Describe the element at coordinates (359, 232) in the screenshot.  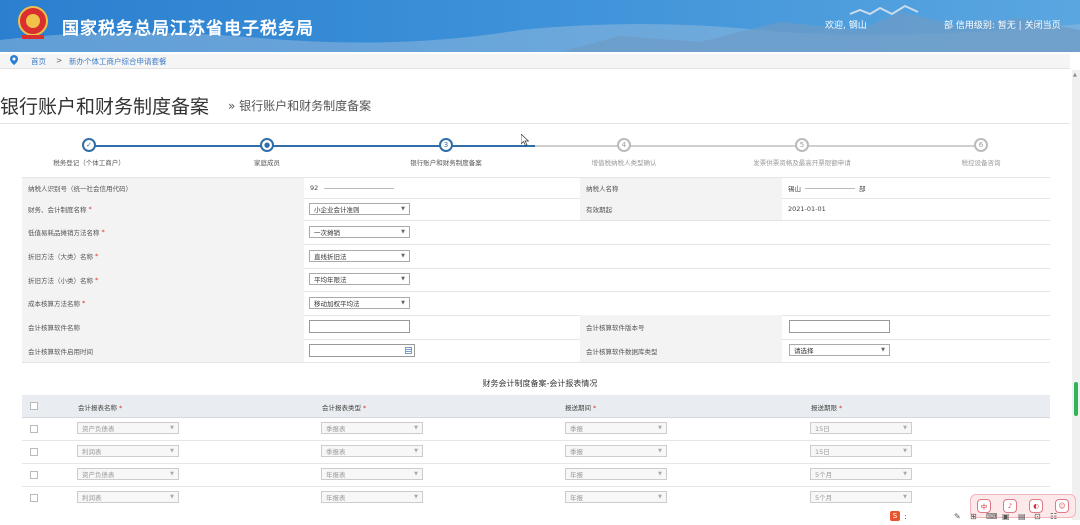
I see `low-value-select: 一次摊销 ▼` at that location.